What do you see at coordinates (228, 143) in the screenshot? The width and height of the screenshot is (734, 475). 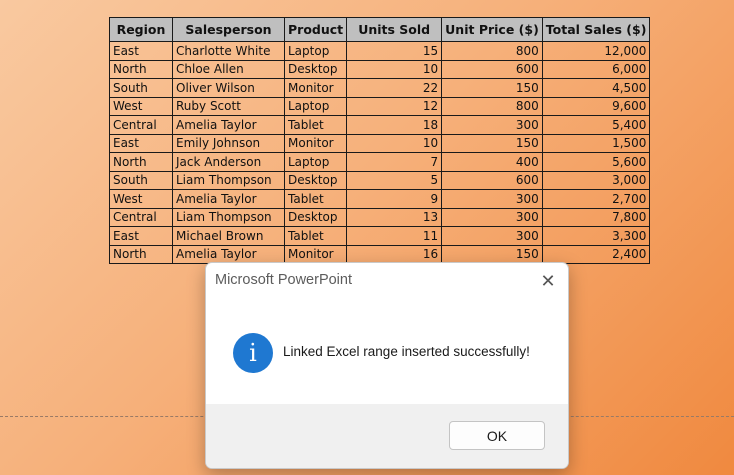 I see `table-cell: Emily Johnson` at bounding box center [228, 143].